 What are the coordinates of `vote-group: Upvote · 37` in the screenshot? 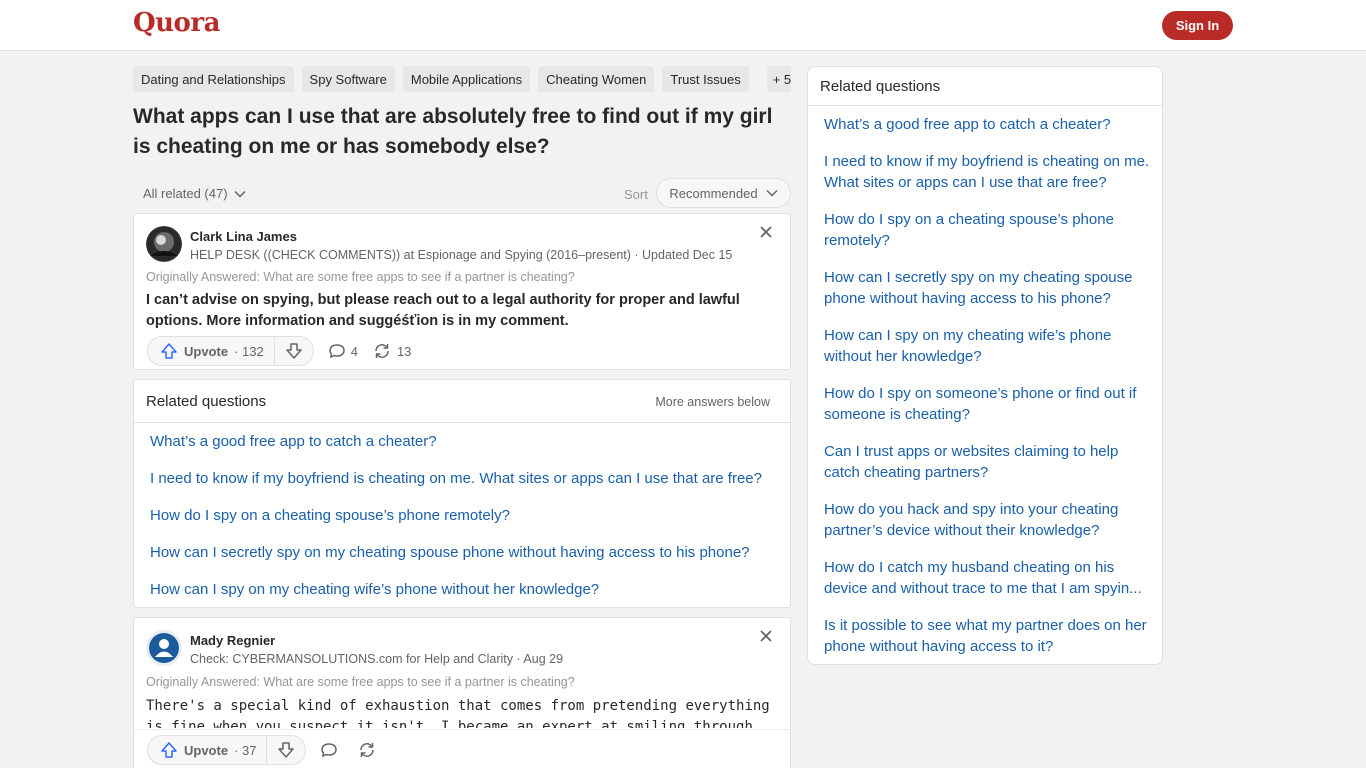 It's located at (227, 750).